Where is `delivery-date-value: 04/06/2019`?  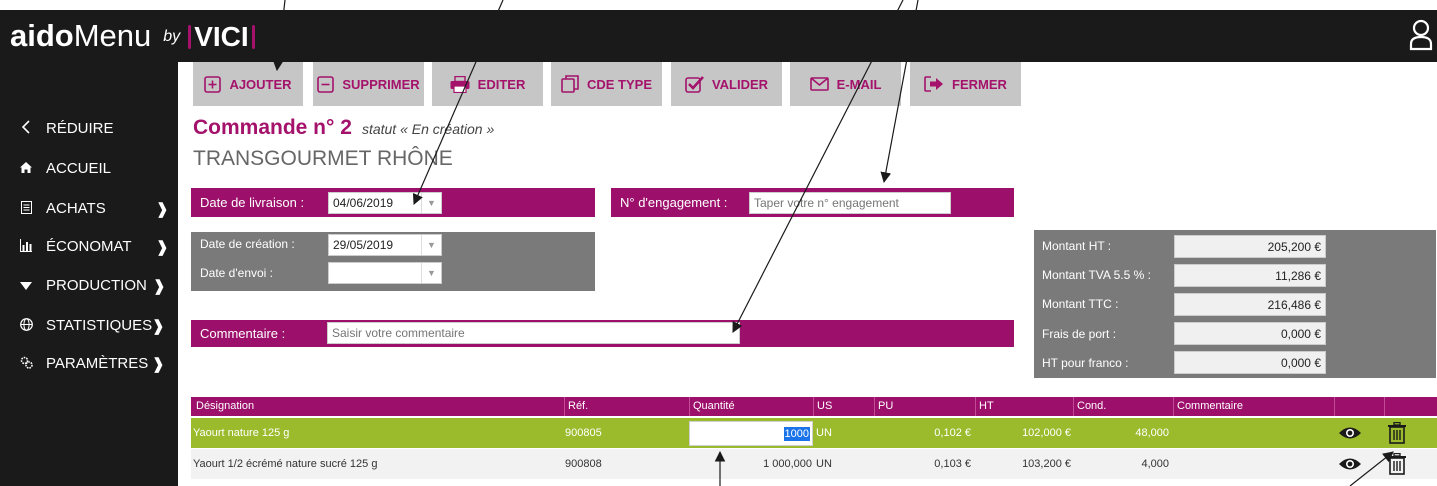 delivery-date-value: 04/06/2019 is located at coordinates (363, 203).